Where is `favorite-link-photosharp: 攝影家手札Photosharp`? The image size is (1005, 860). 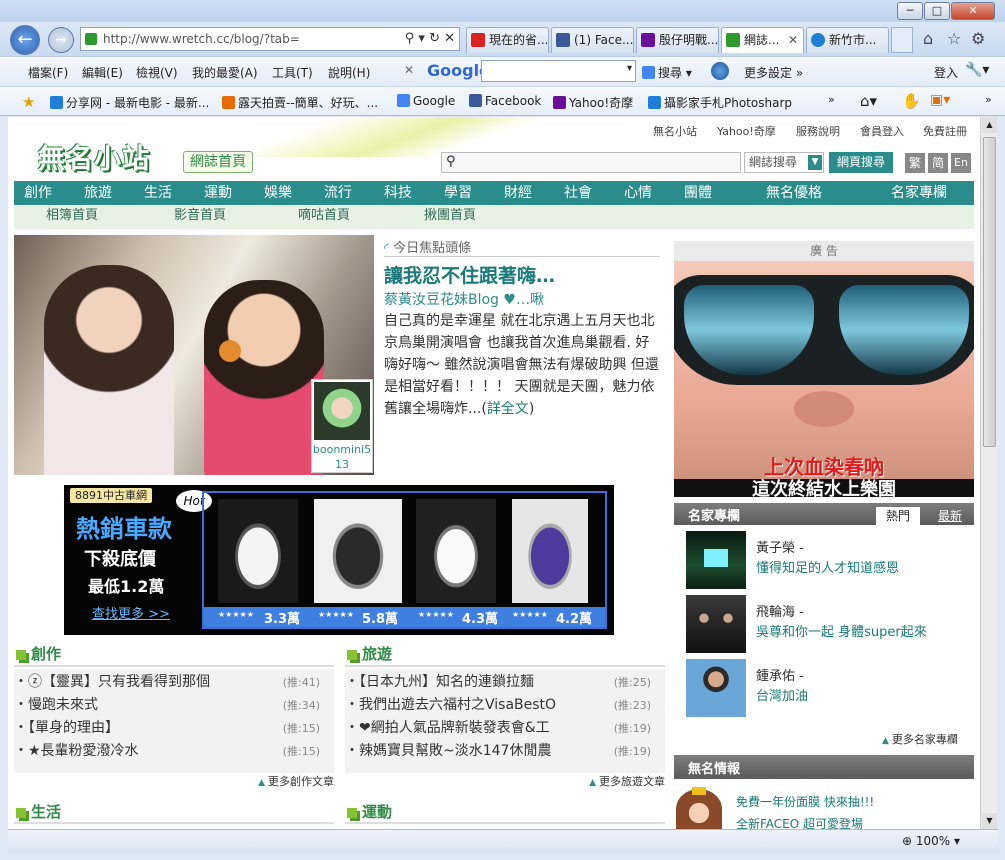
favorite-link-photosharp: 攝影家手札Photosharp is located at coordinates (720, 102).